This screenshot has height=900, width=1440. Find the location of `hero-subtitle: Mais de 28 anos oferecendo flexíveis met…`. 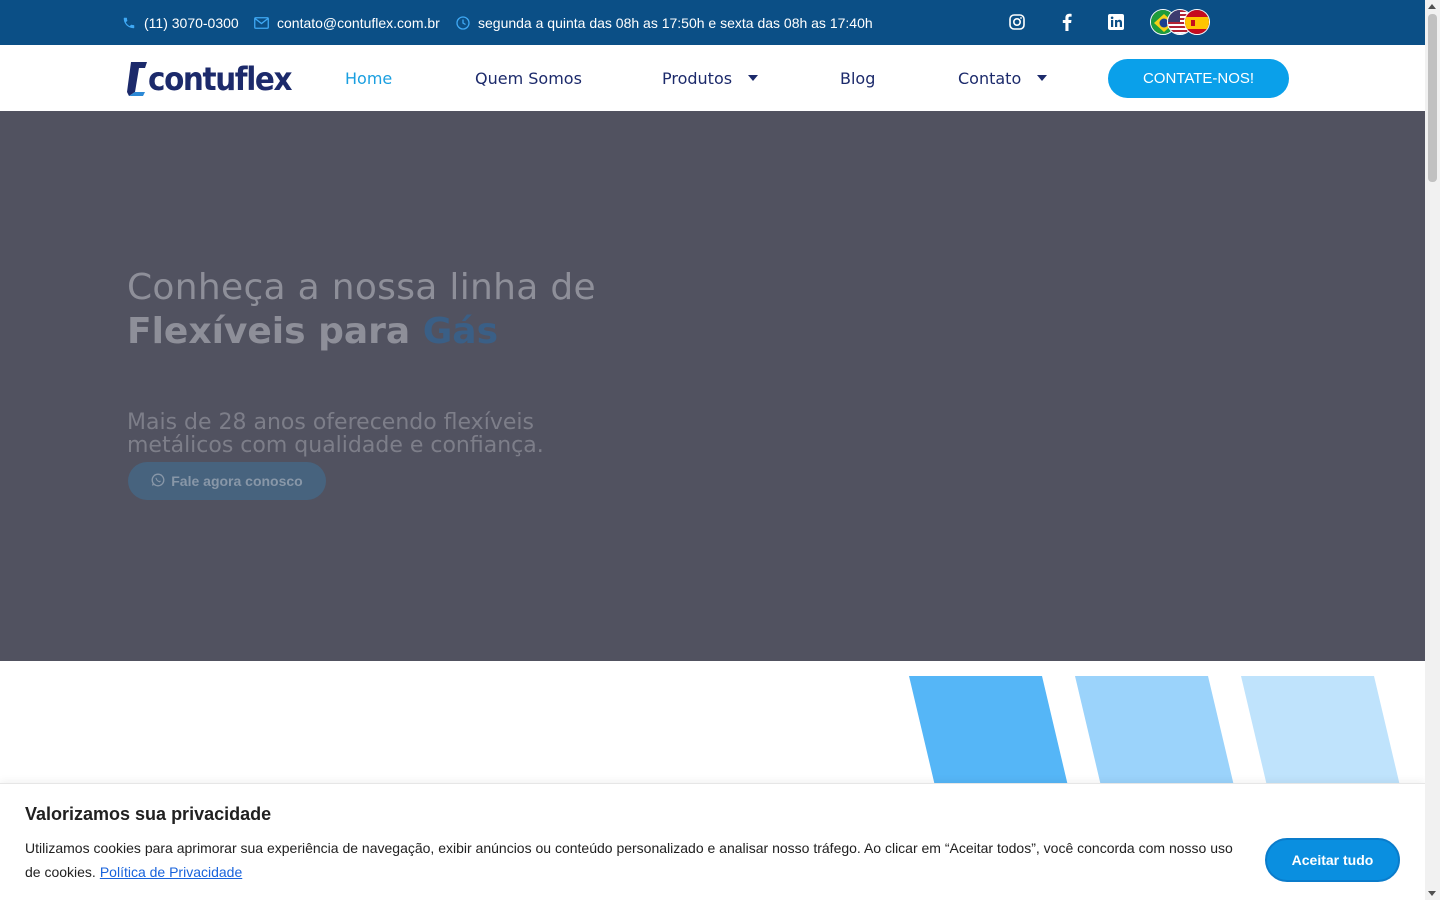

hero-subtitle: Mais de 28 anos oferecendo flexíveis met… is located at coordinates (335, 434).